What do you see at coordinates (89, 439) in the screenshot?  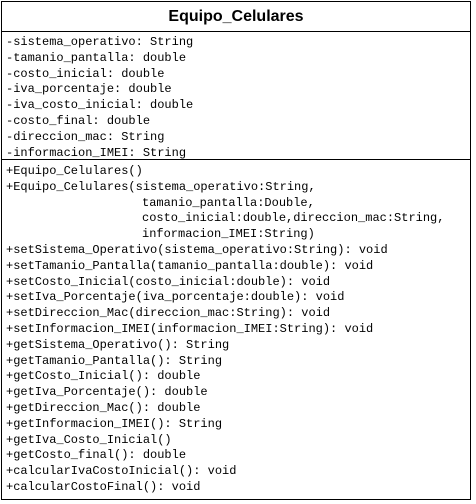 I see `method-get-iva-costo-inicial: +getIva_Costo_Inicial()` at bounding box center [89, 439].